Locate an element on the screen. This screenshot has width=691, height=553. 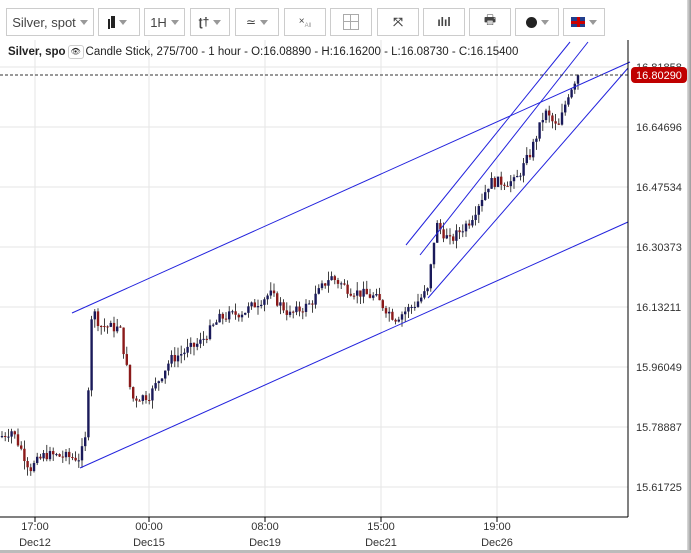
y-tick-label: 15.61725 is located at coordinates (659, 488).